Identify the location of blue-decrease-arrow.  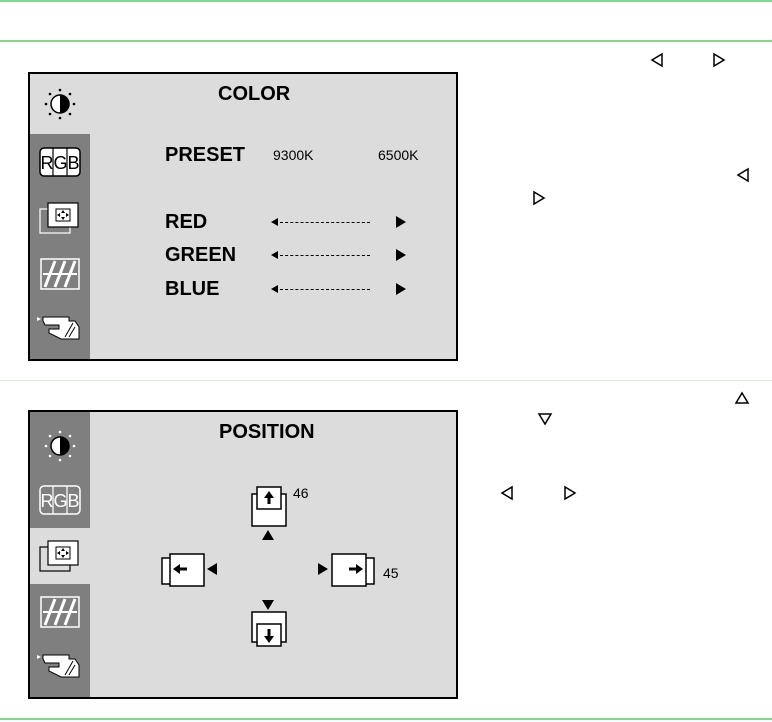
(274, 289).